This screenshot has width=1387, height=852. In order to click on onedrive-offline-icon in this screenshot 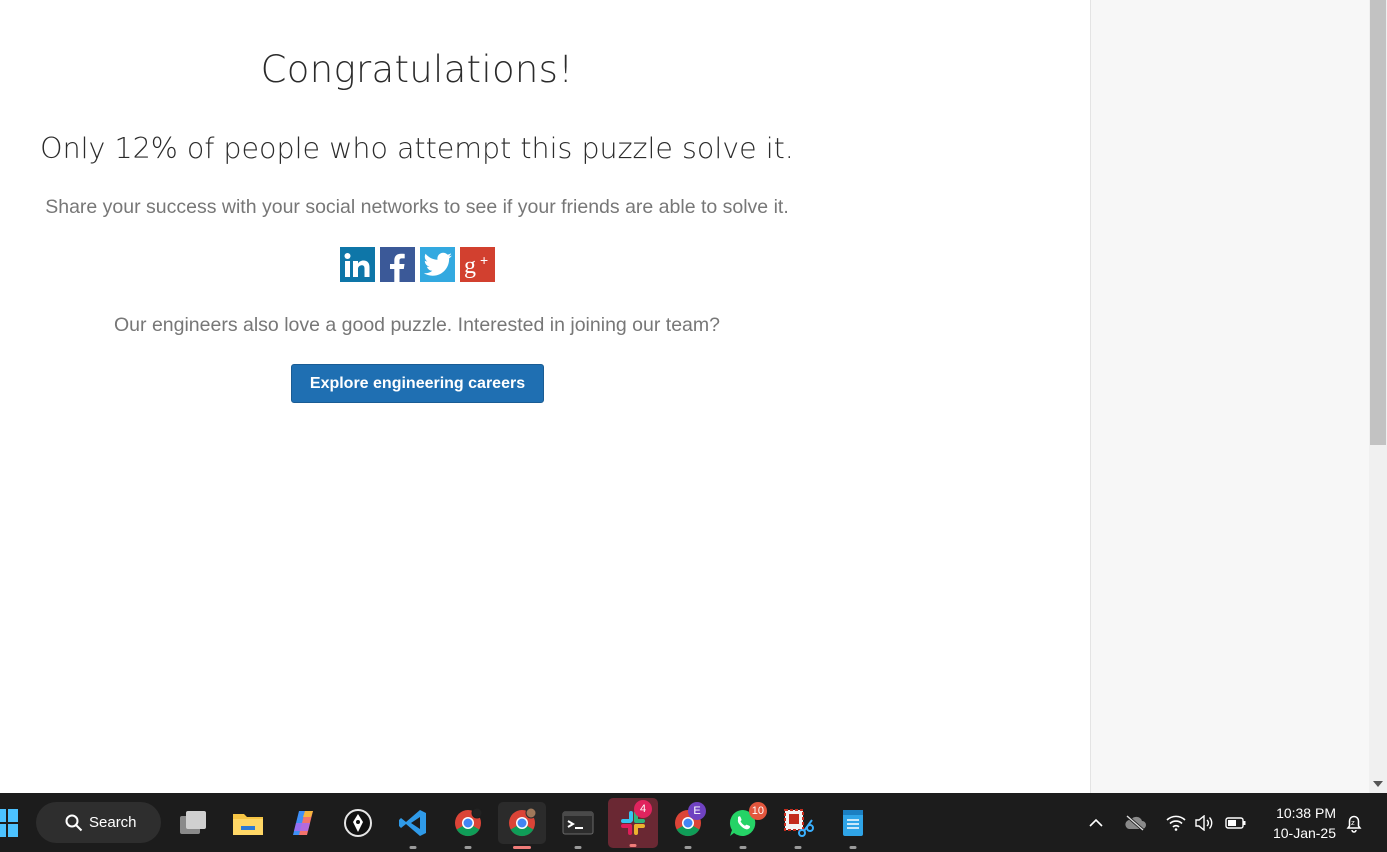, I will do `click(1135, 823)`.